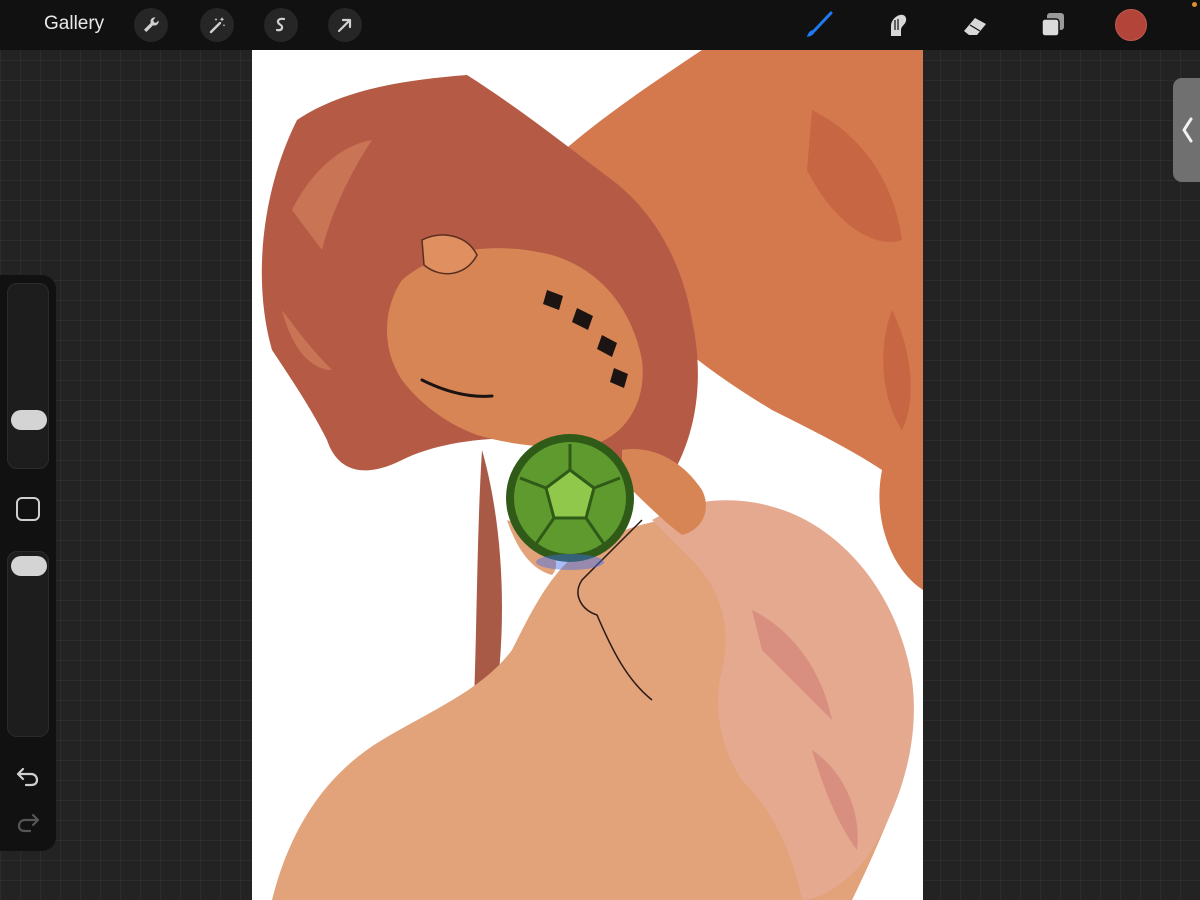 This screenshot has width=1200, height=900. I want to click on left-sidebar, so click(28, 563).